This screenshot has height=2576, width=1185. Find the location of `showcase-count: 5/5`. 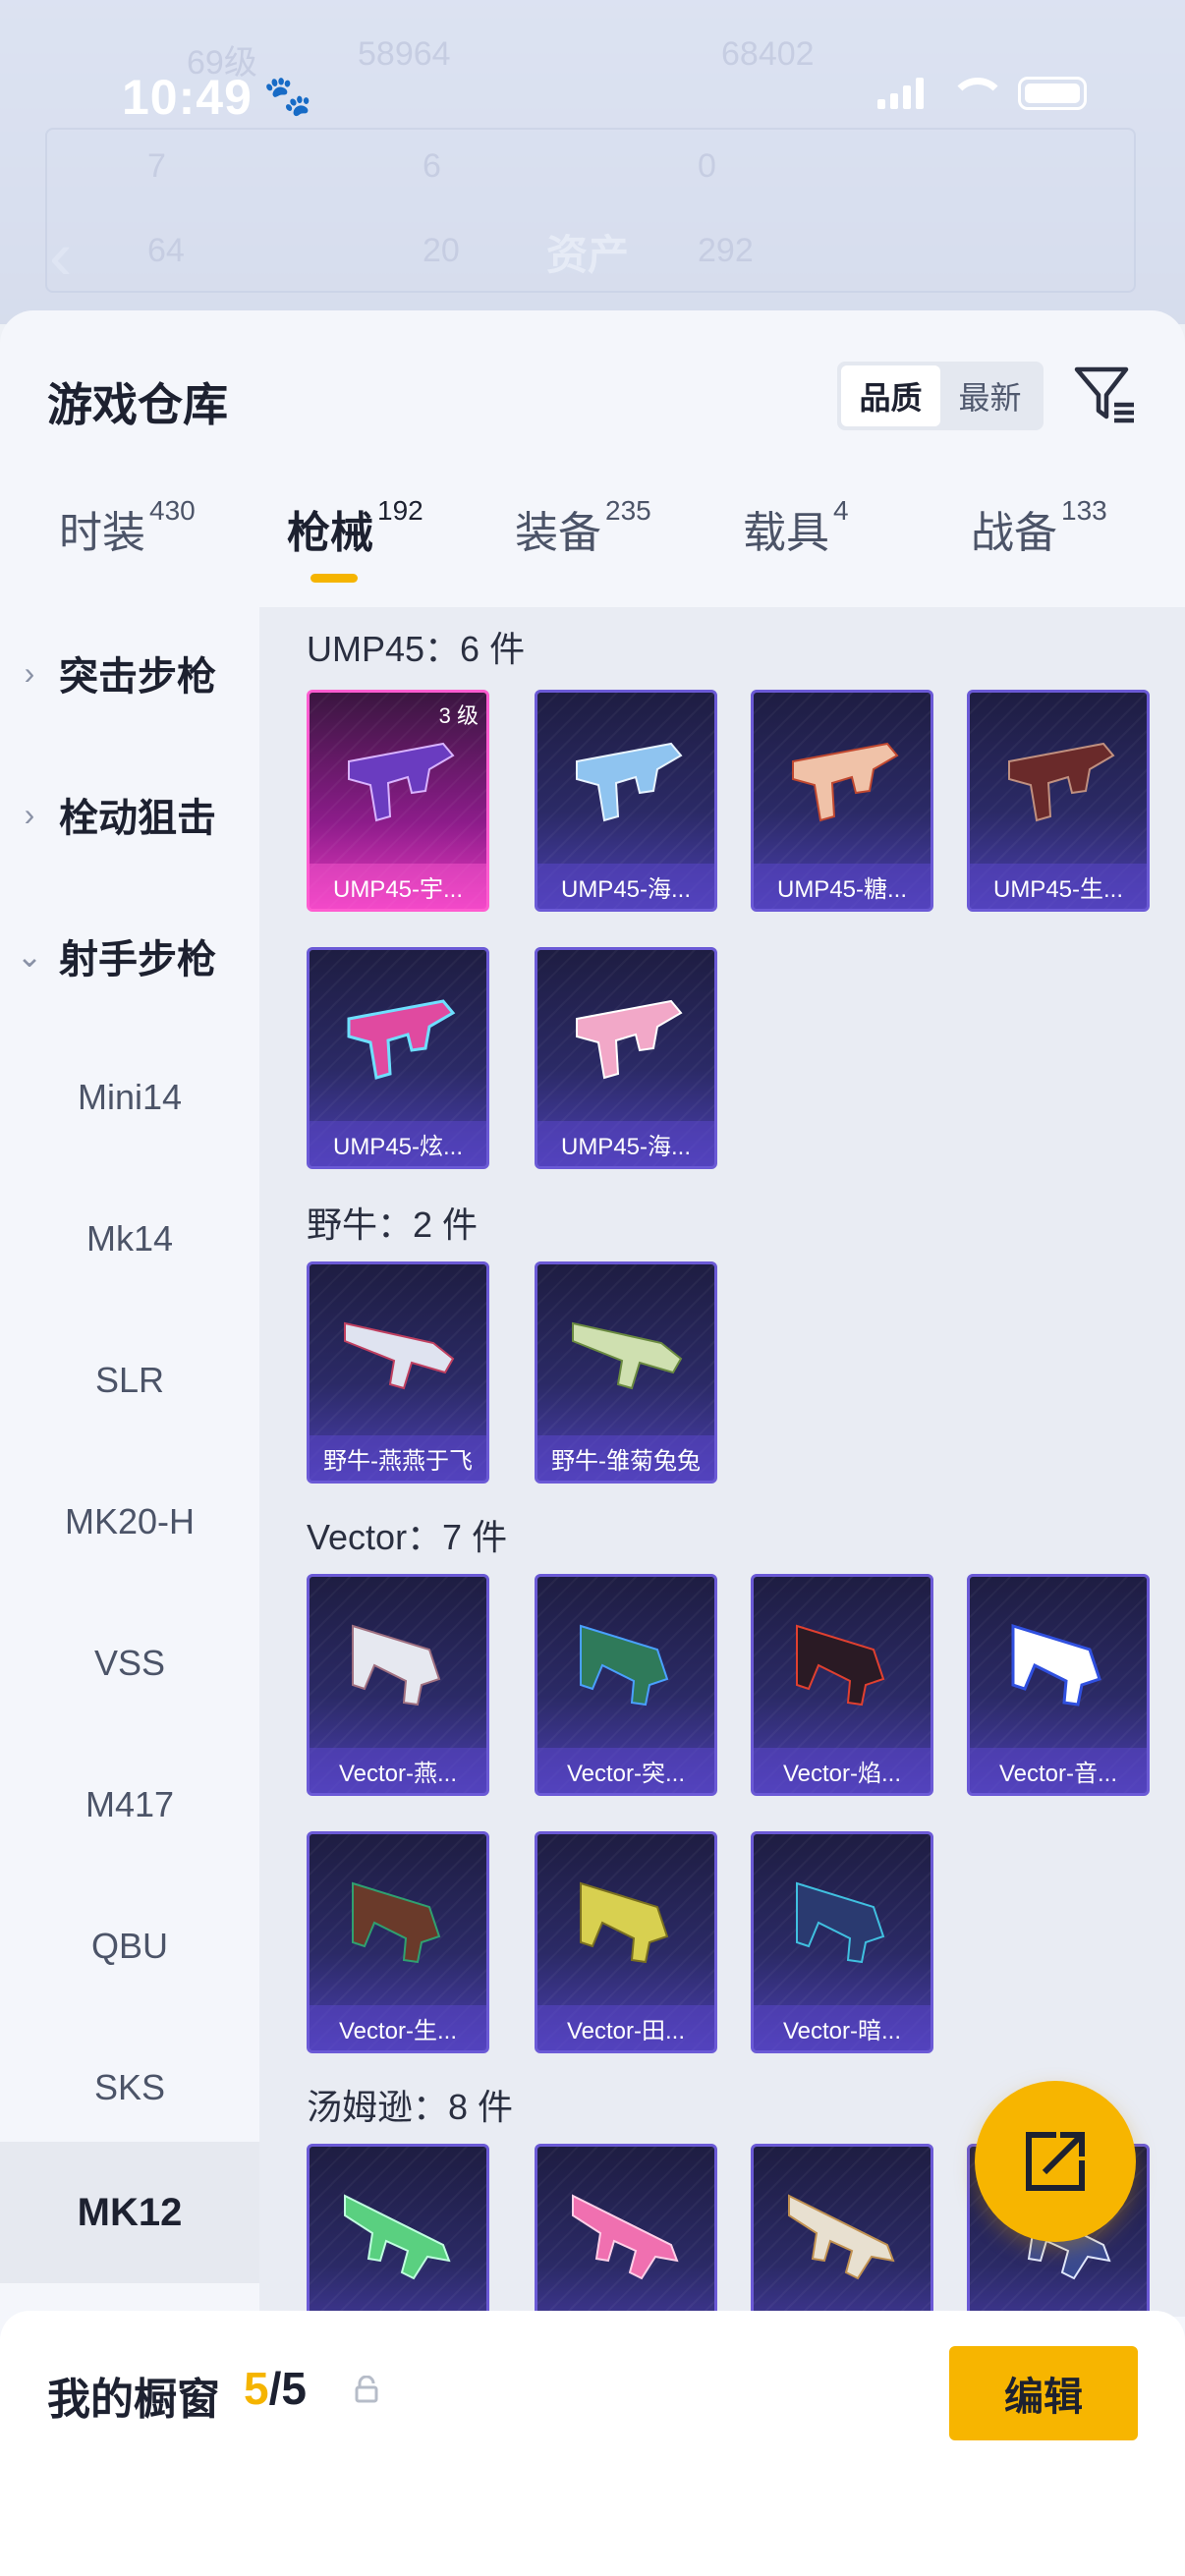

showcase-count: 5/5 is located at coordinates (276, 2388).